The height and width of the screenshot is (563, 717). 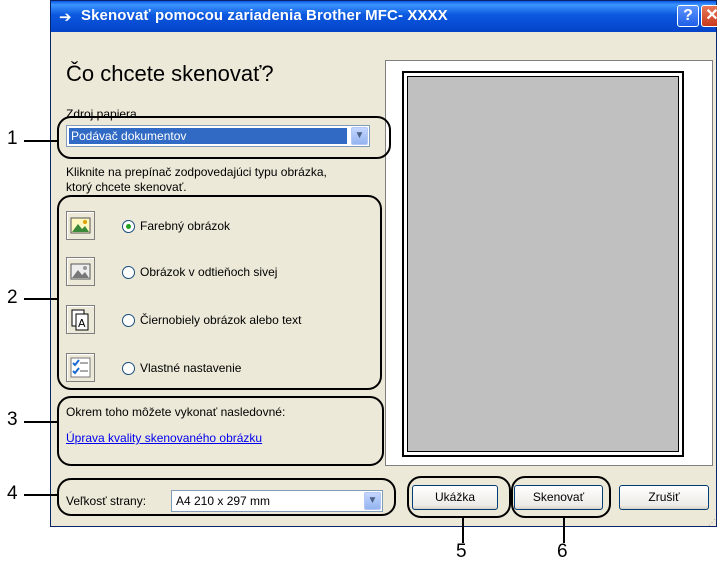 What do you see at coordinates (12, 493) in the screenshot?
I see `callout-number-4: 4` at bounding box center [12, 493].